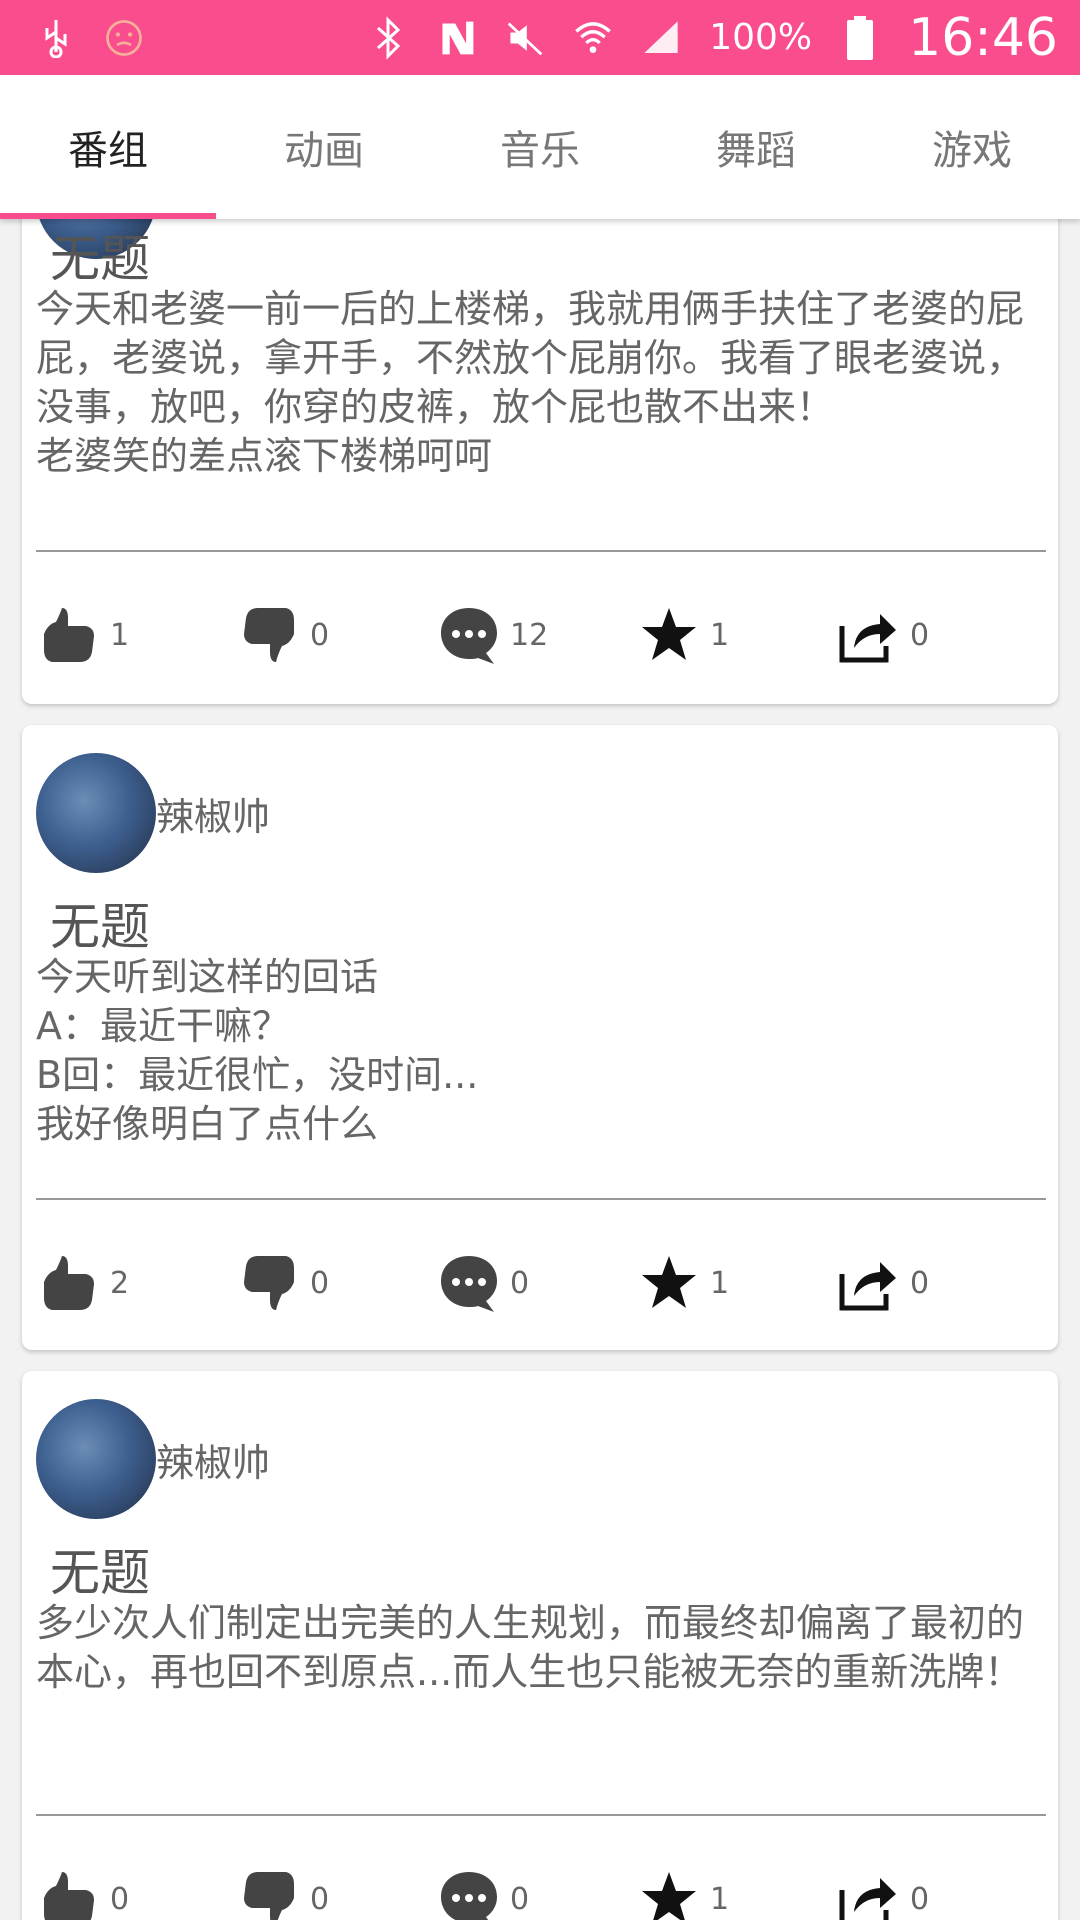  I want to click on category-tabs: 番组 动画 音乐 舞蹈 游戏, so click(540, 147).